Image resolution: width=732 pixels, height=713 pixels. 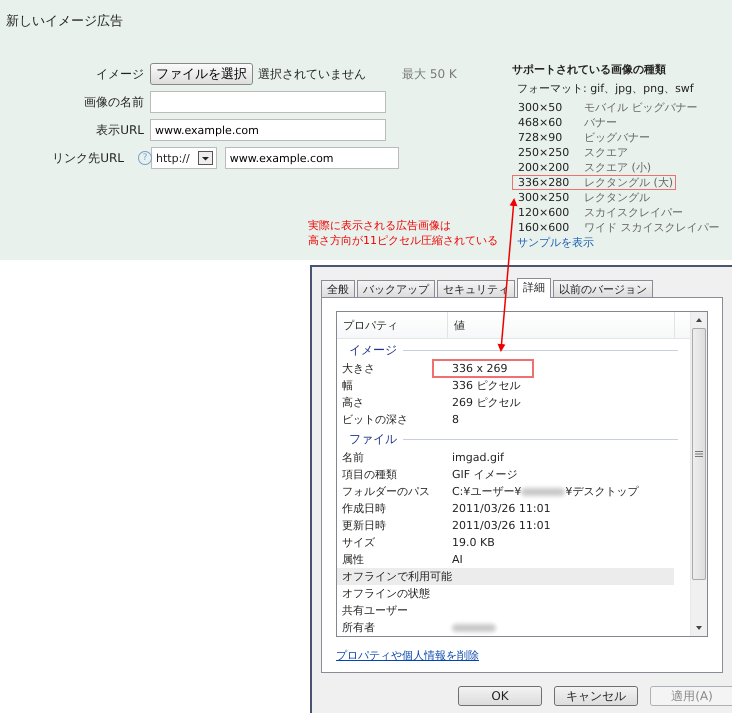 What do you see at coordinates (485, 475) in the screenshot?
I see `property-value: GIF イメージ` at bounding box center [485, 475].